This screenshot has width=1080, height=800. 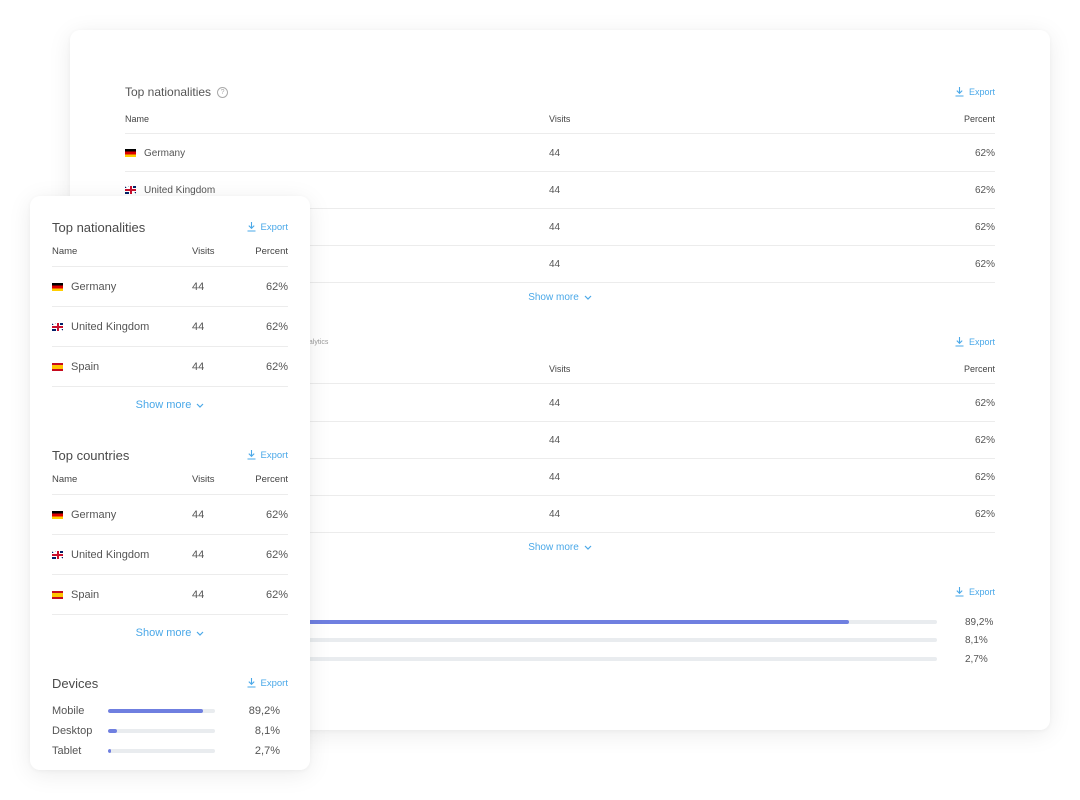 What do you see at coordinates (75, 683) in the screenshot?
I see `section-title: Devices` at bounding box center [75, 683].